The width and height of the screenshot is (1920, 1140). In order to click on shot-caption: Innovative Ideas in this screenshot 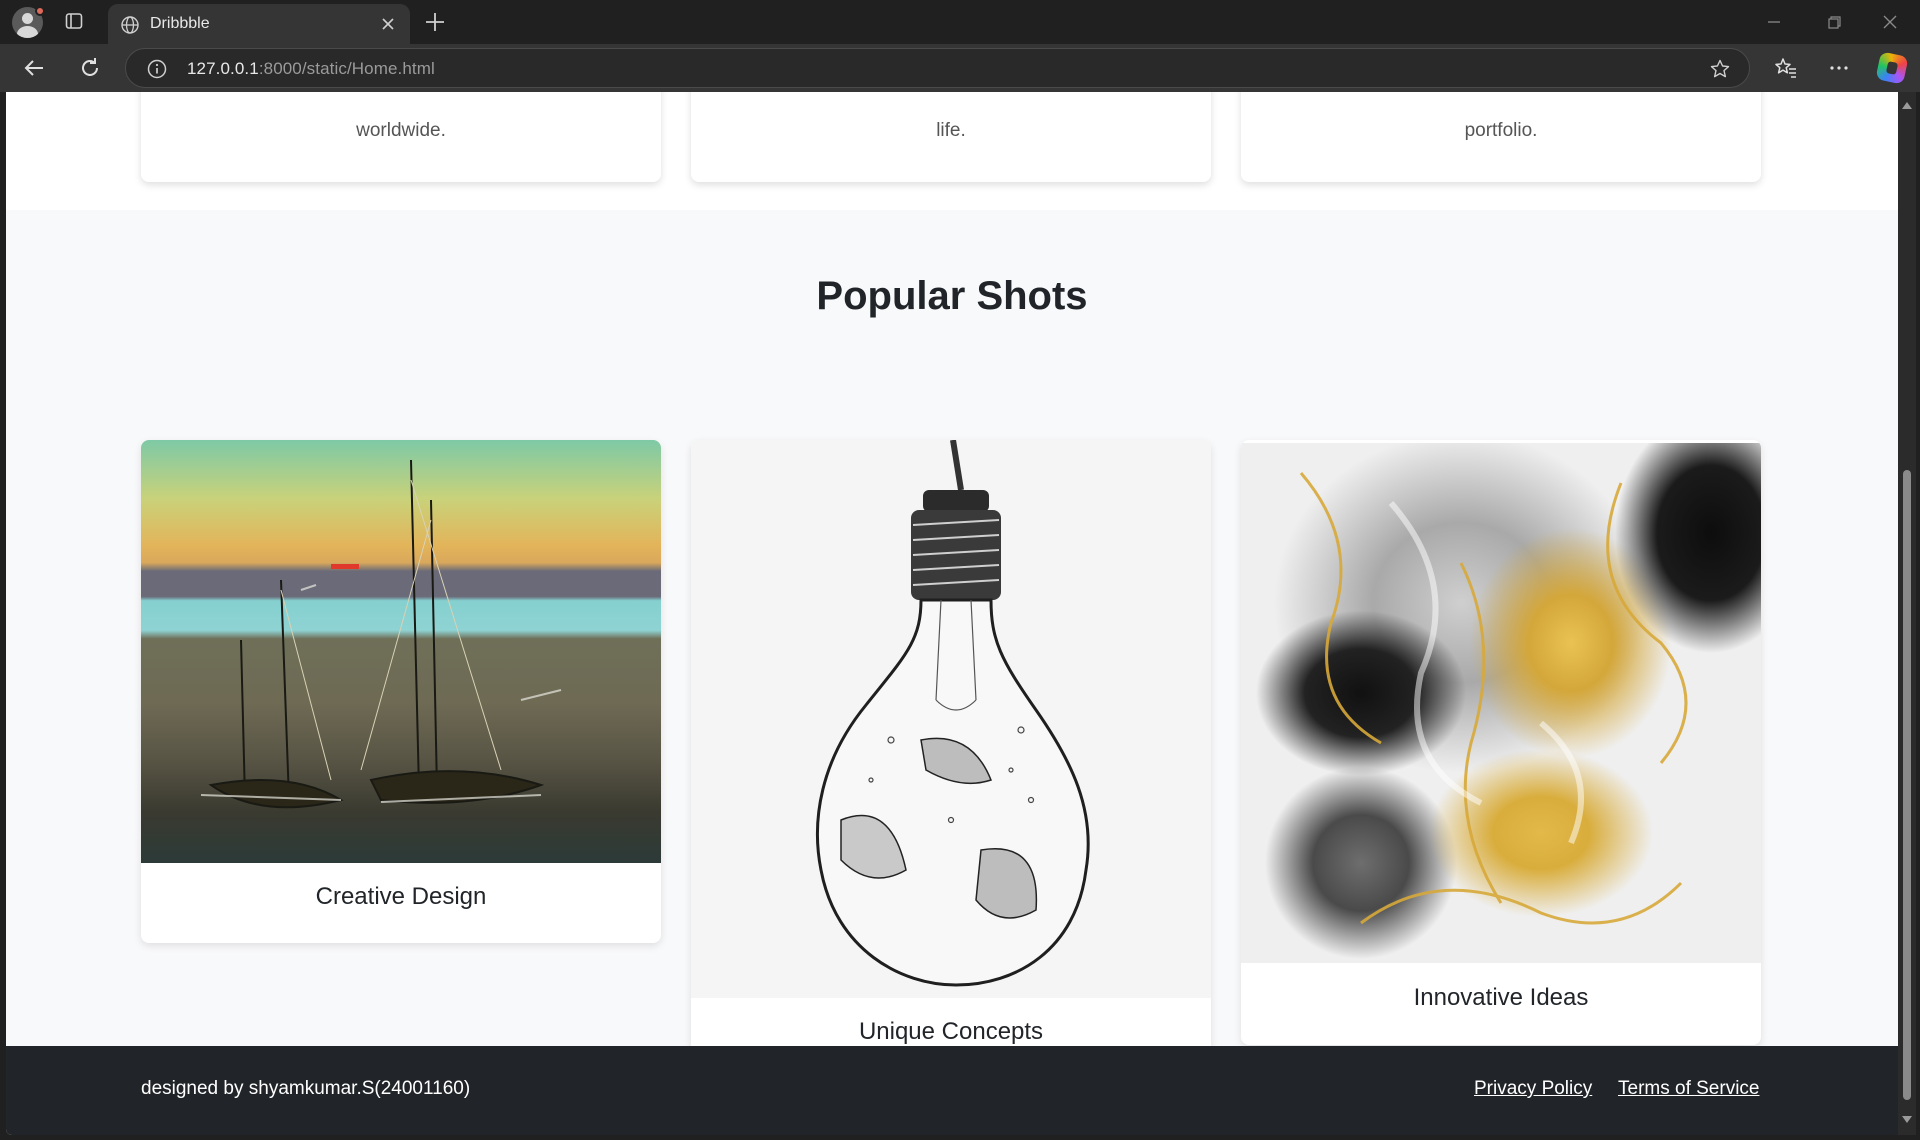, I will do `click(1501, 997)`.